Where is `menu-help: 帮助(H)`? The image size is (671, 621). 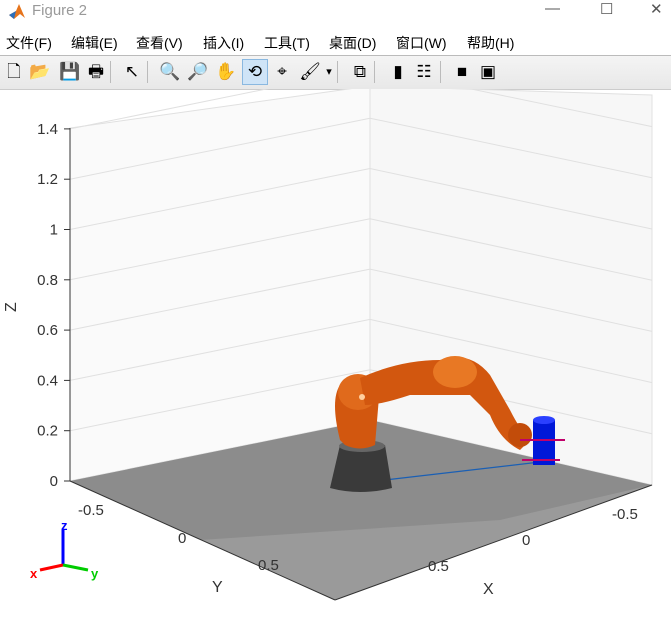 menu-help: 帮助(H) is located at coordinates (490, 43).